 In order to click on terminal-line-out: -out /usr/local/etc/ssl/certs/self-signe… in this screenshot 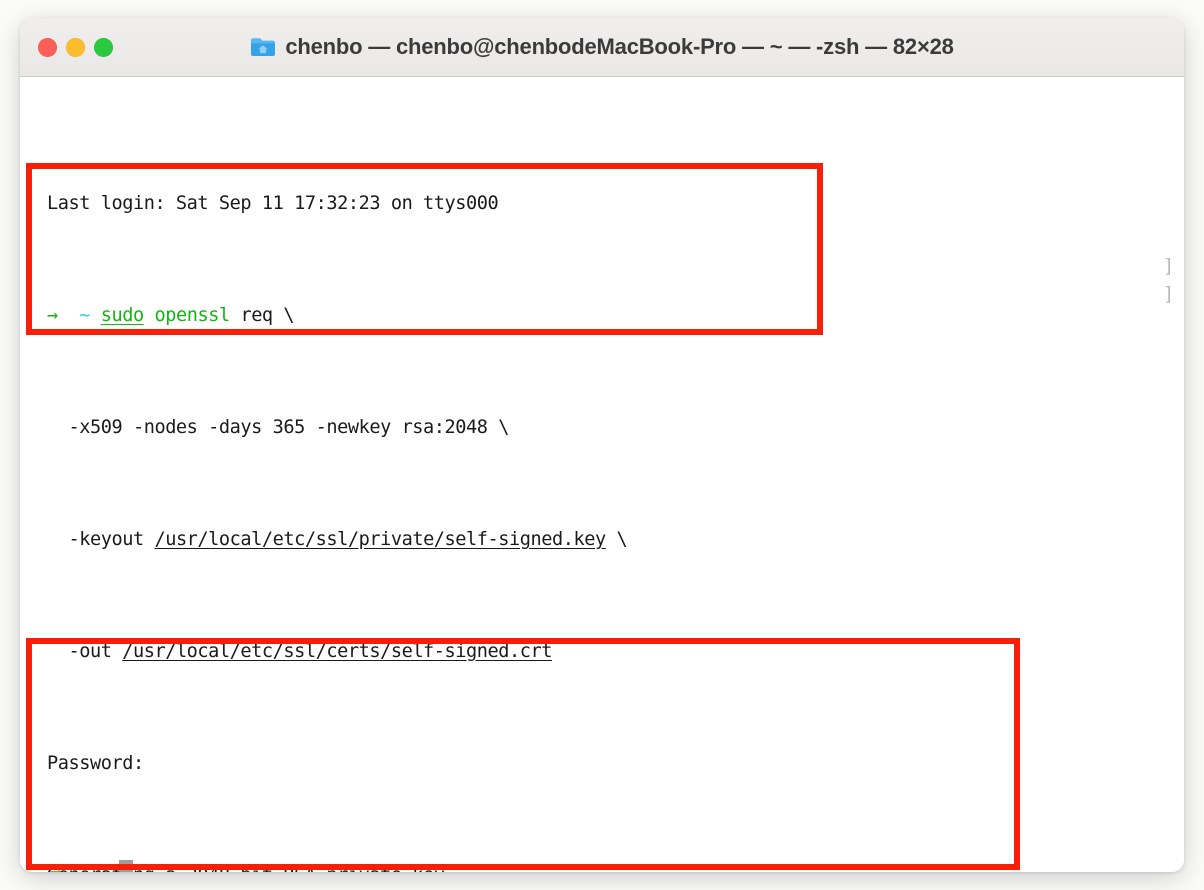, I will do `click(450, 652)`.